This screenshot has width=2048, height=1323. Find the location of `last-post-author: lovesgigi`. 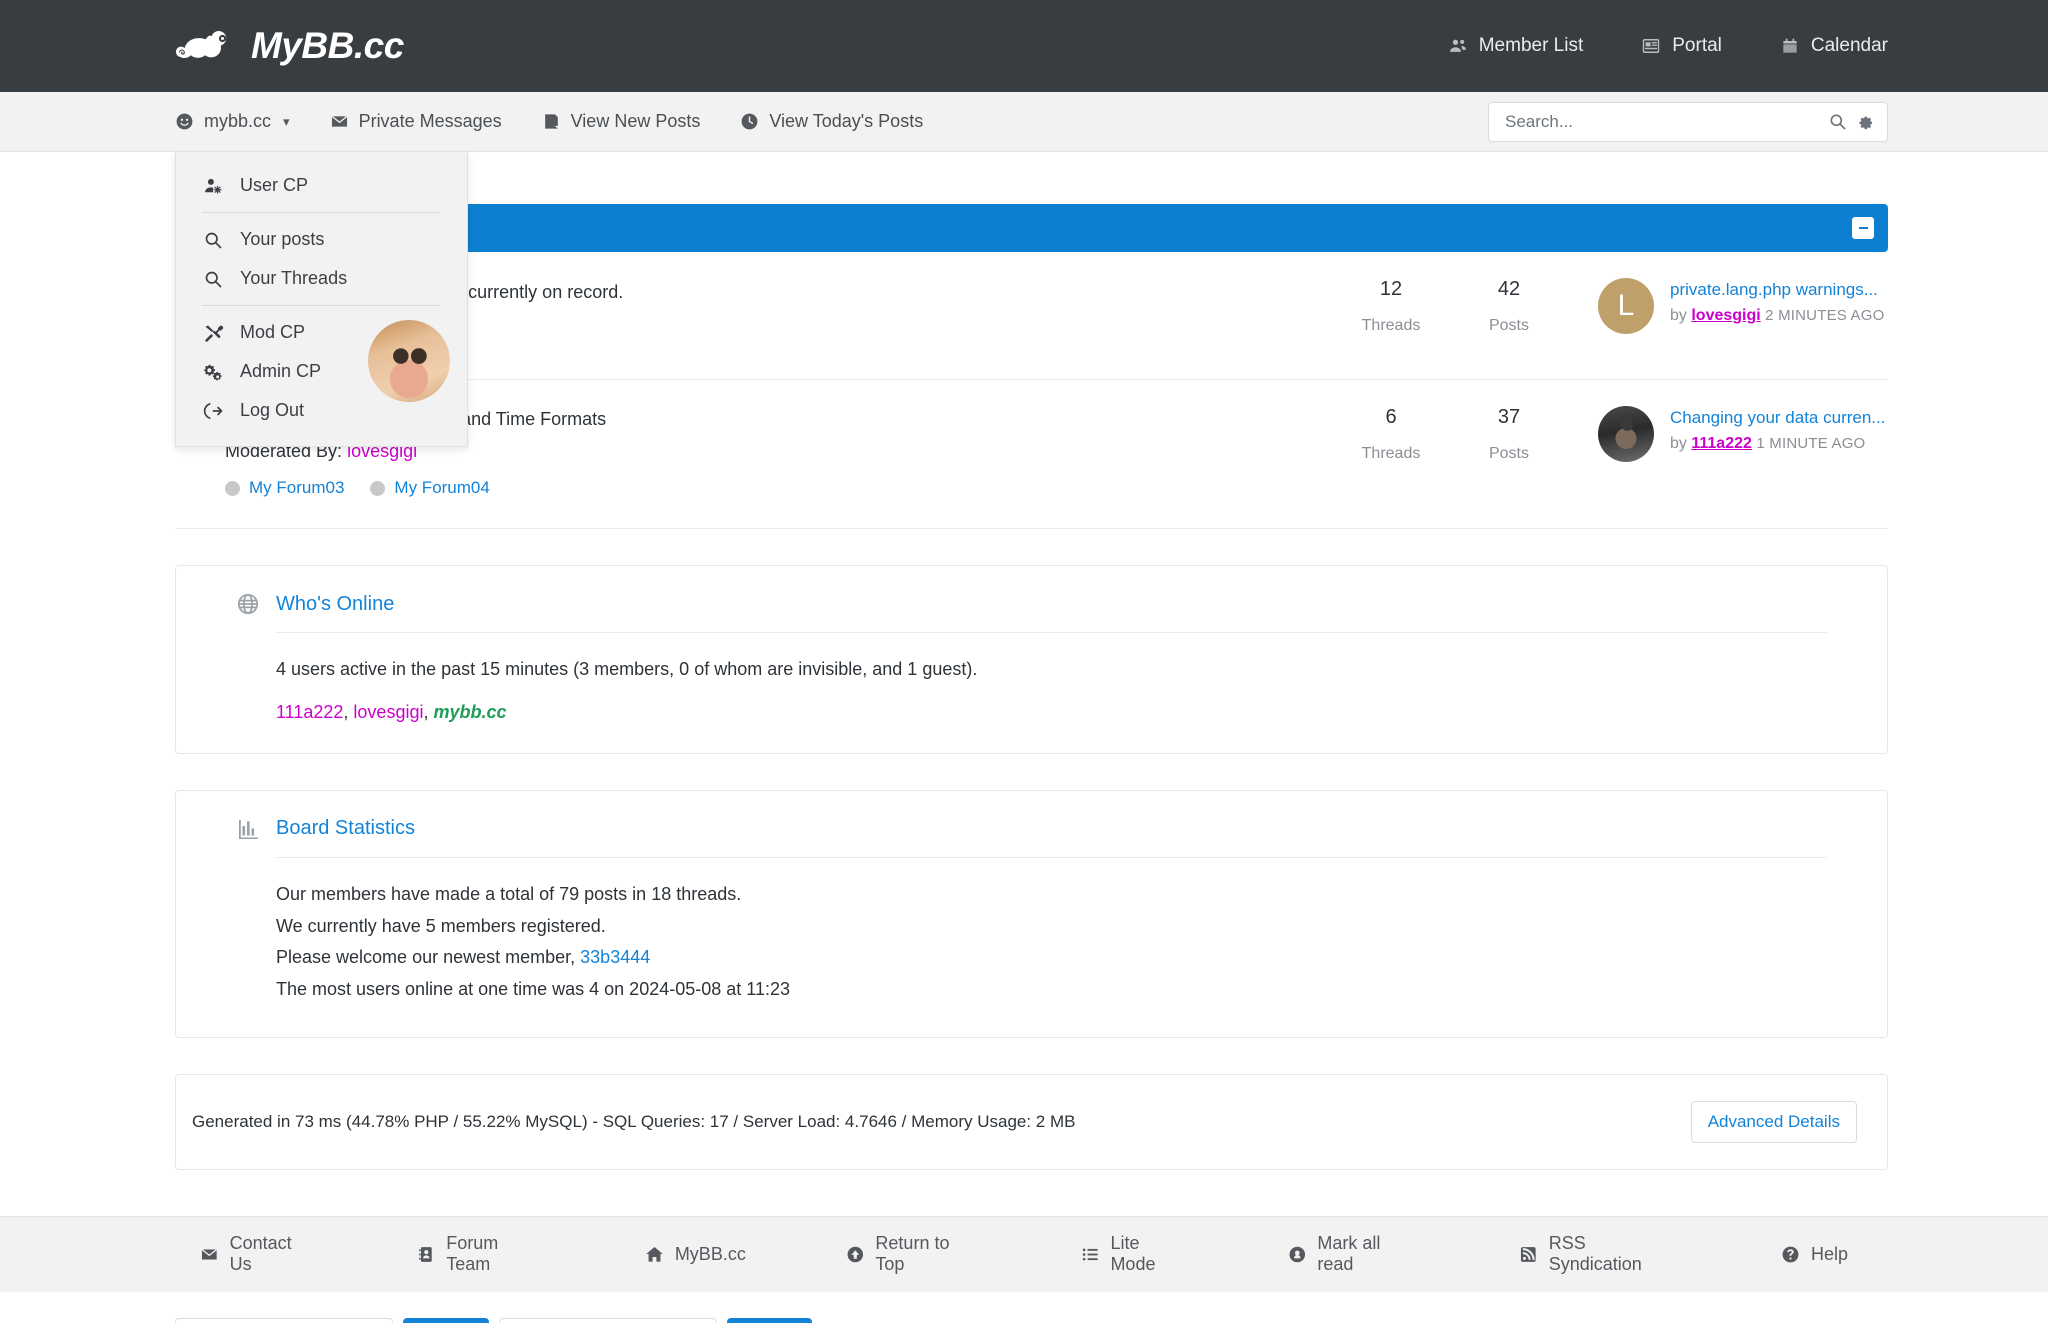

last-post-author: lovesgigi is located at coordinates (1725, 315).